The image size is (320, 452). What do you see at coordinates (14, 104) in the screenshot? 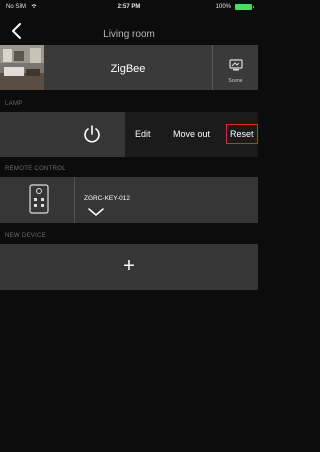
I see `section-label: LAMP` at bounding box center [14, 104].